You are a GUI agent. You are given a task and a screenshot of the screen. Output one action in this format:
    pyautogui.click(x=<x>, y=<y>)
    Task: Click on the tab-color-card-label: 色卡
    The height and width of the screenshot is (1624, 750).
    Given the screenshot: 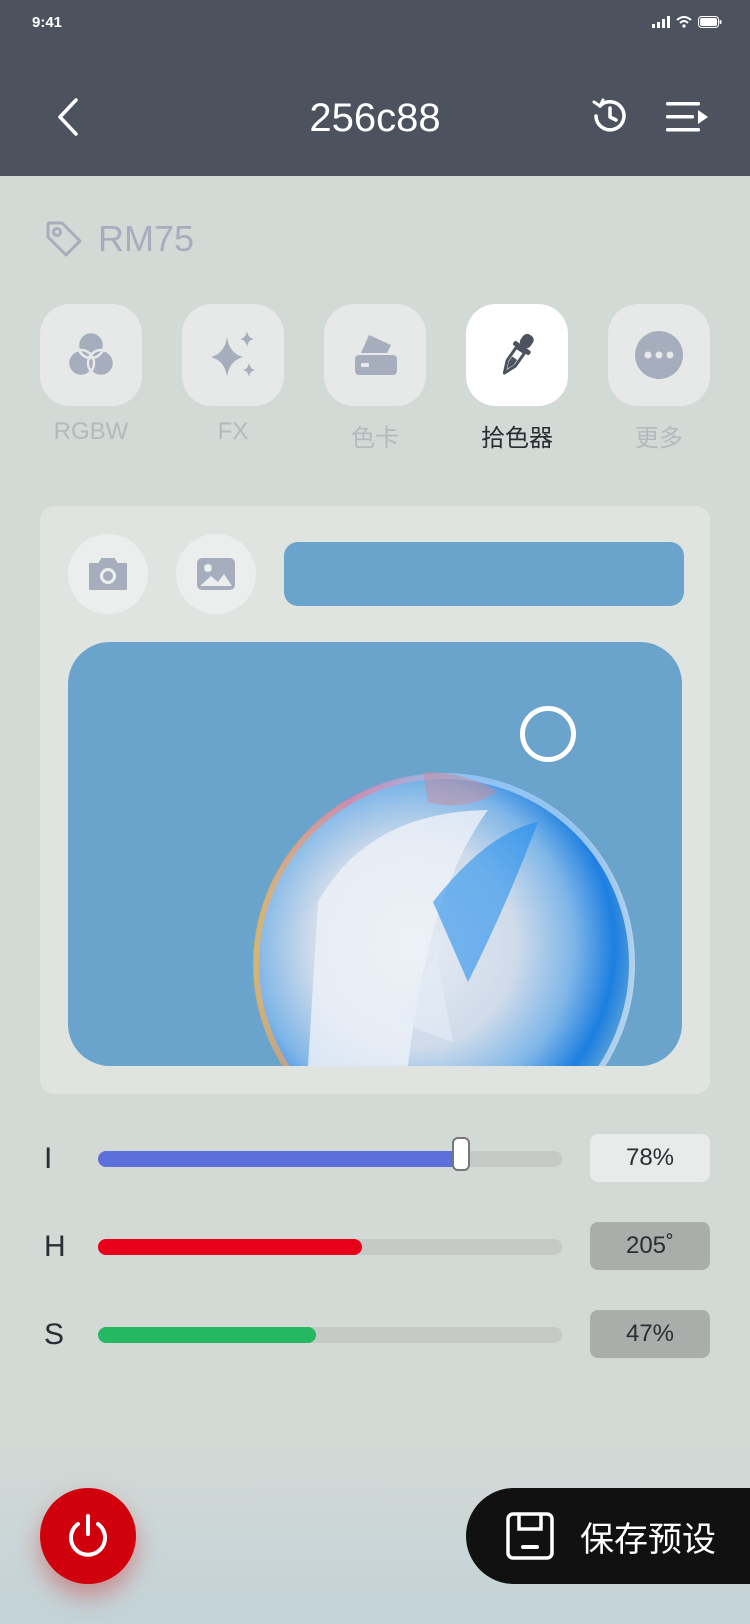 What is the action you would take?
    pyautogui.click(x=375, y=438)
    